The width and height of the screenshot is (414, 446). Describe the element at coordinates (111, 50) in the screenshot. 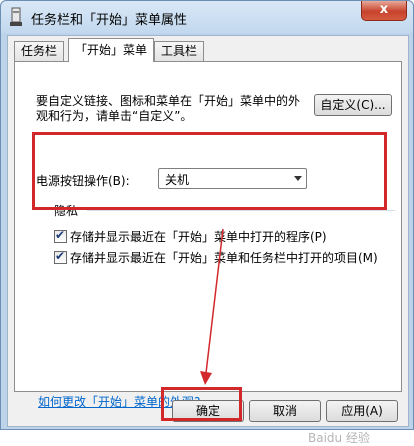

I see `tab-start-menu: 「开始」菜单` at that location.